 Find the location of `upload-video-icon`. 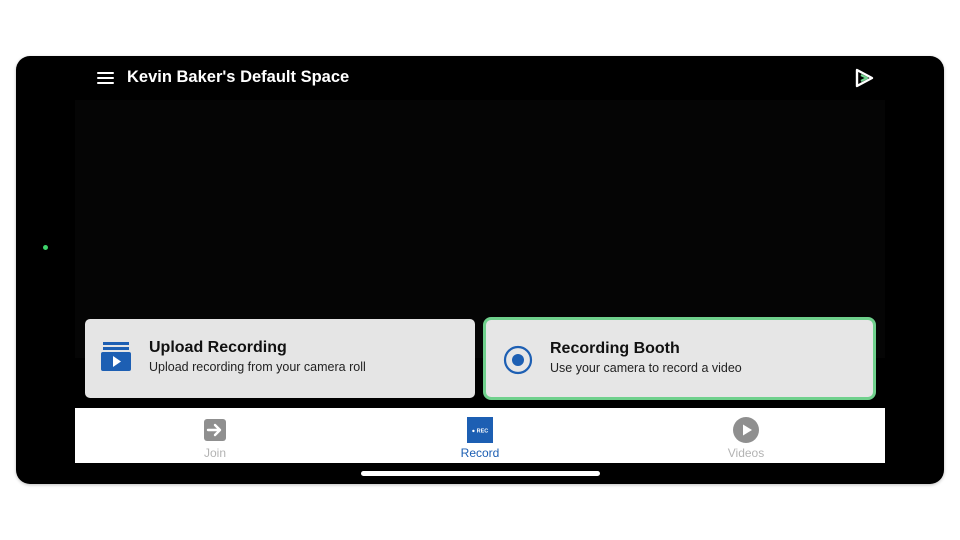

upload-video-icon is located at coordinates (116, 356).